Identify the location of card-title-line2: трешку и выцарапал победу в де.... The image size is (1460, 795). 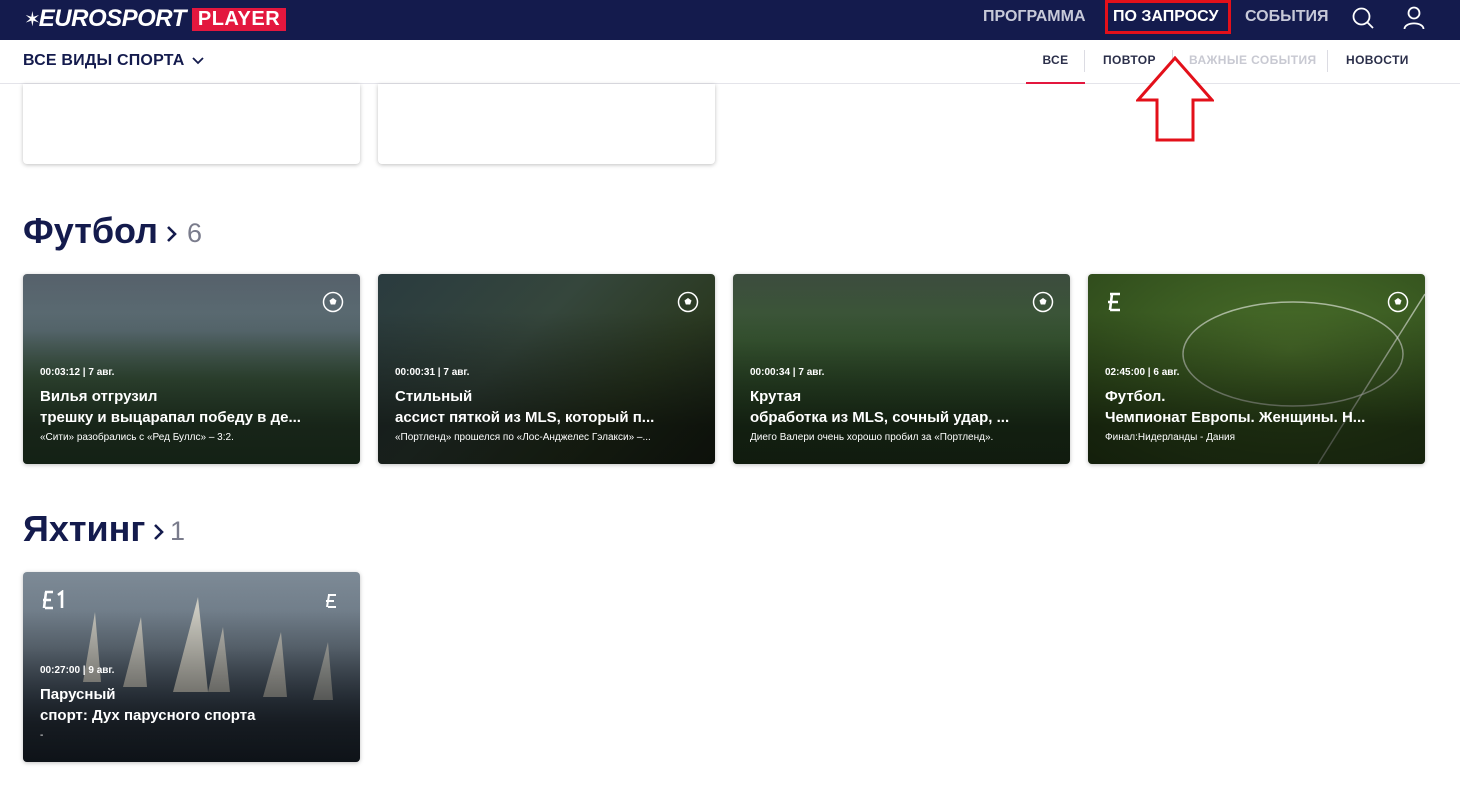
(170, 417).